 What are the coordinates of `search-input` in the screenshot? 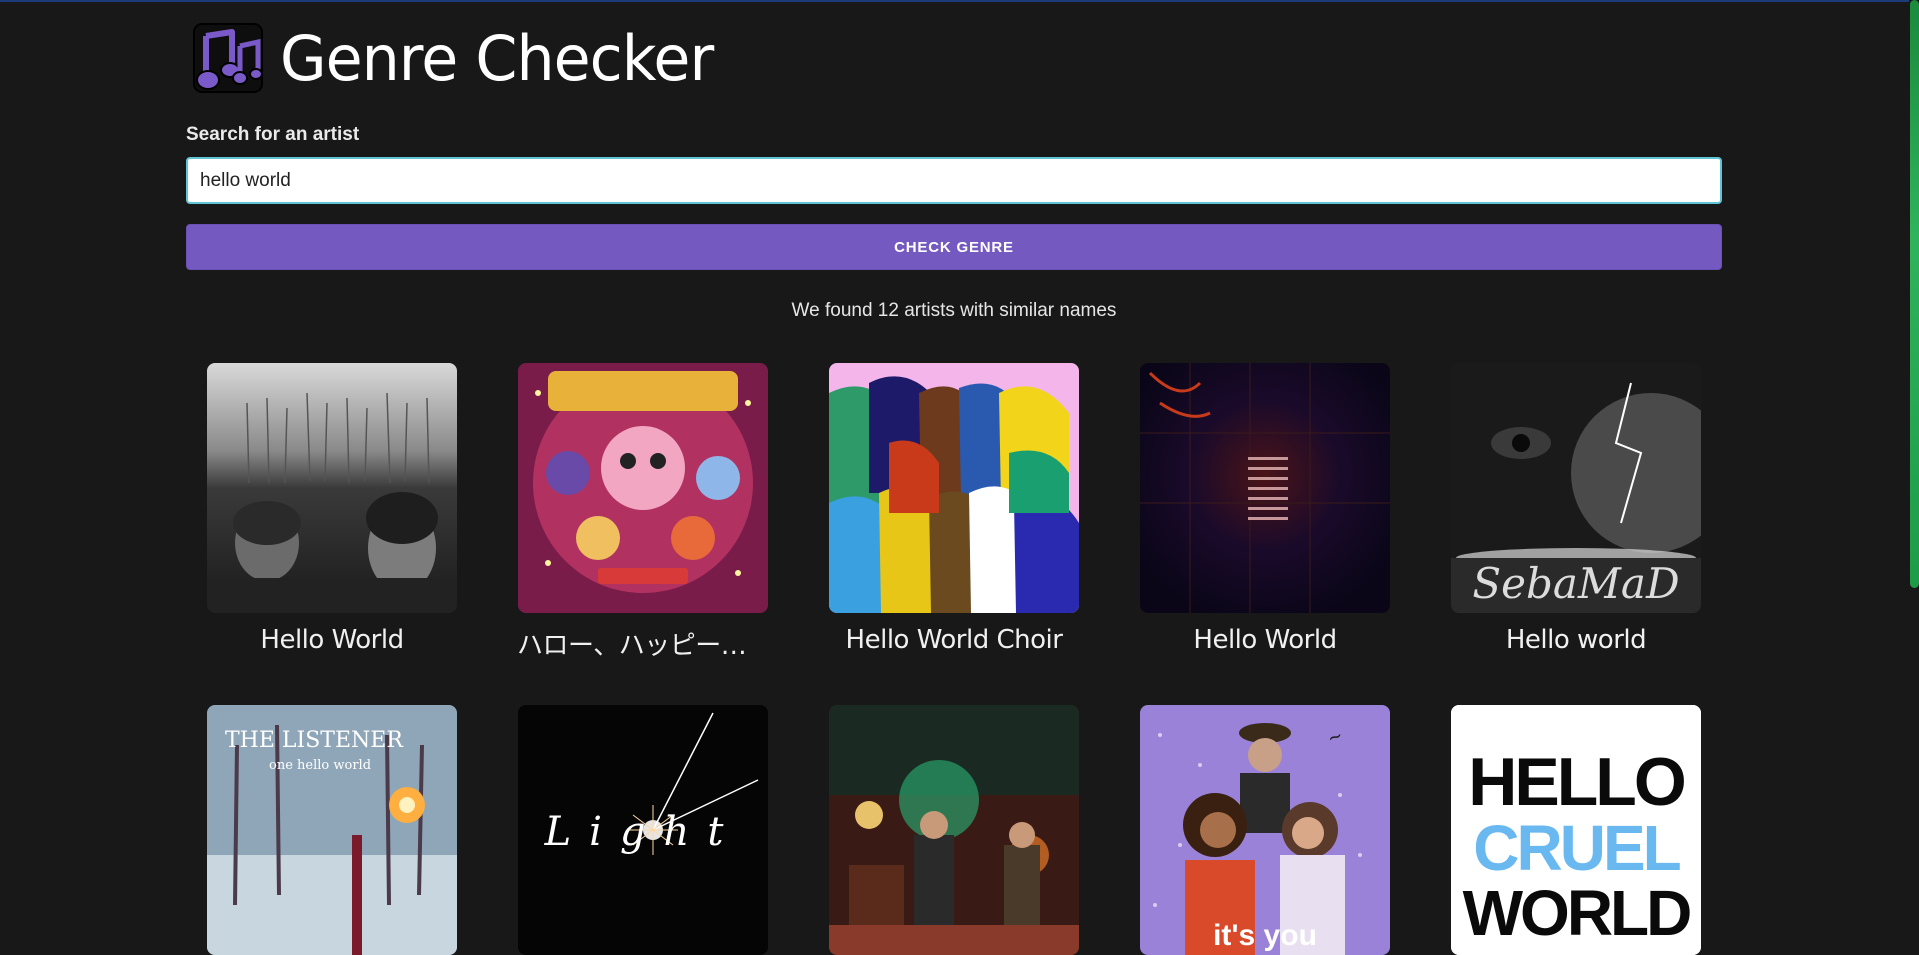 It's located at (954, 180).